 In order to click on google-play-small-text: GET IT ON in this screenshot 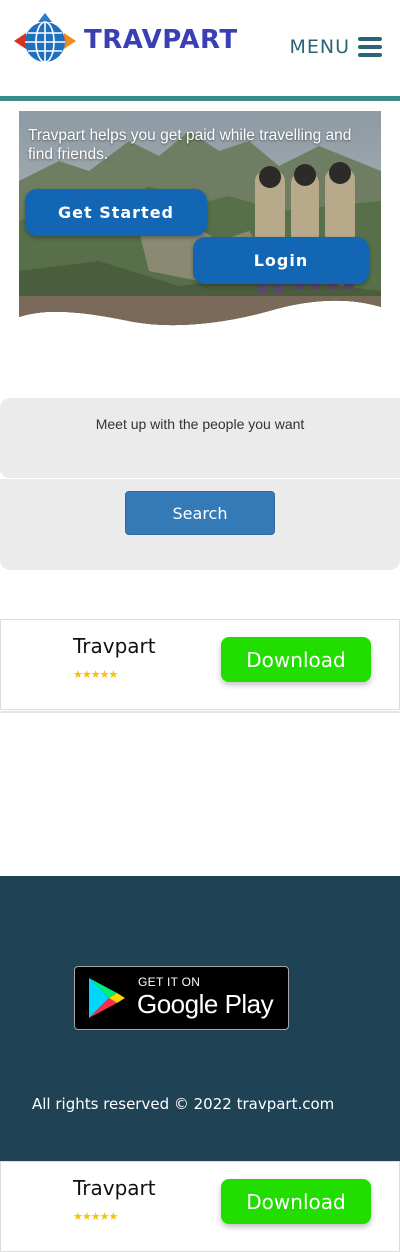, I will do `click(169, 982)`.